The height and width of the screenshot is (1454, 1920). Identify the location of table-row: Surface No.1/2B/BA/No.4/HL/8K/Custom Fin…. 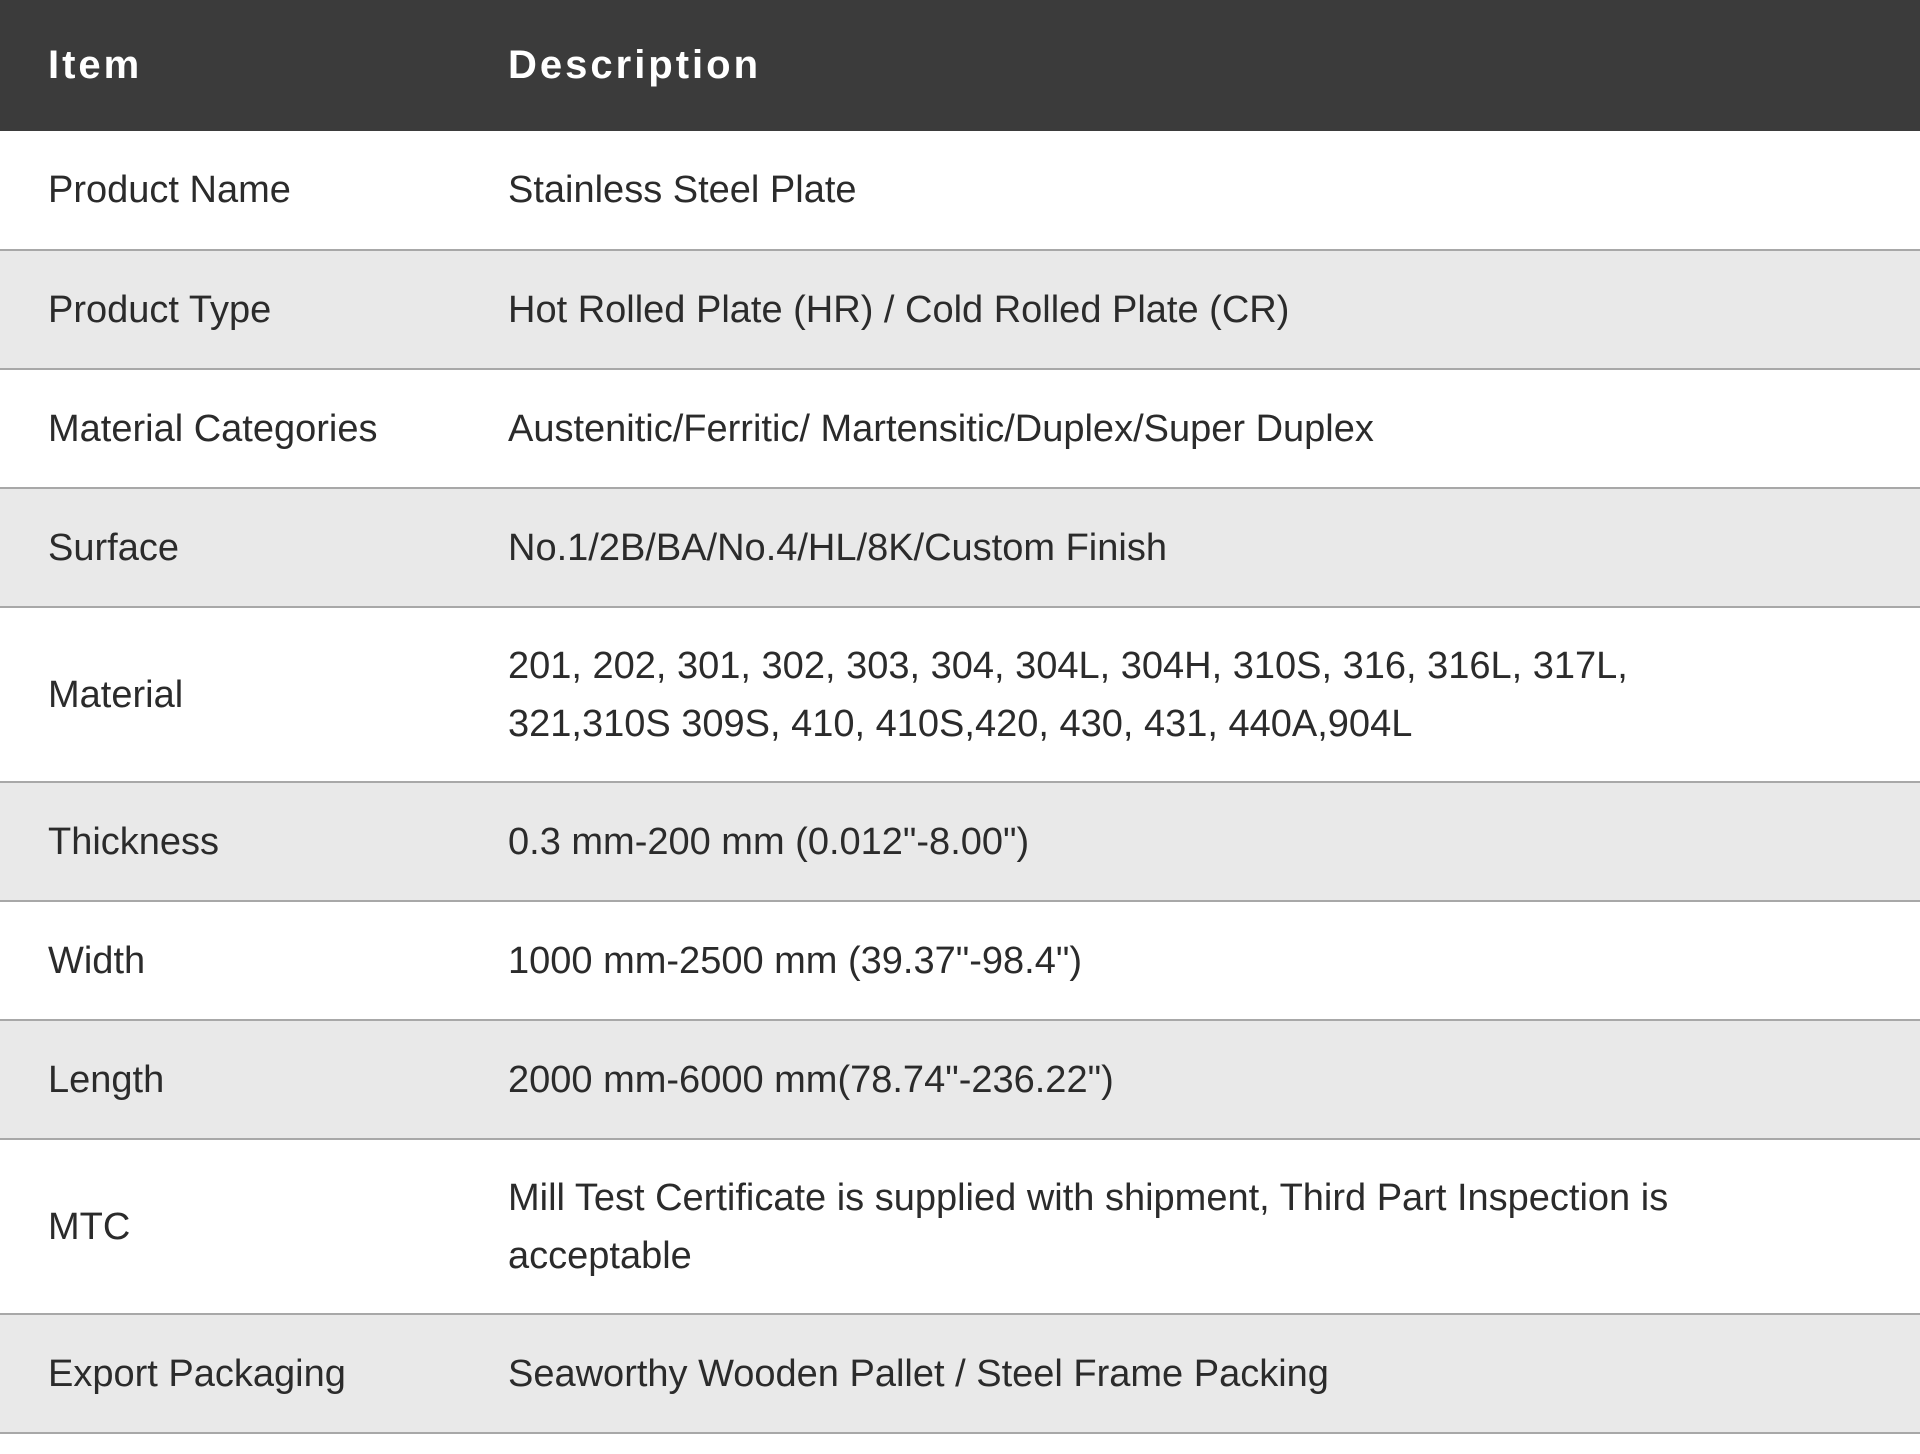
(960, 547).